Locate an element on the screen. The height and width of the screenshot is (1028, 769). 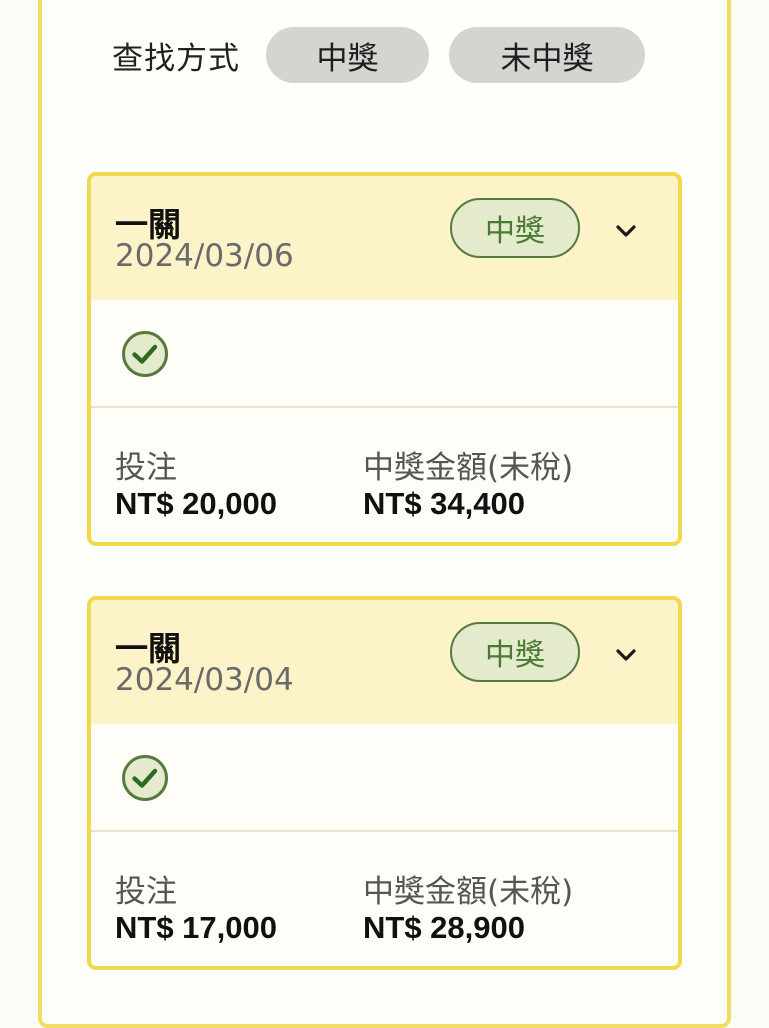
bet-date: 2024/03/04 is located at coordinates (204, 680).